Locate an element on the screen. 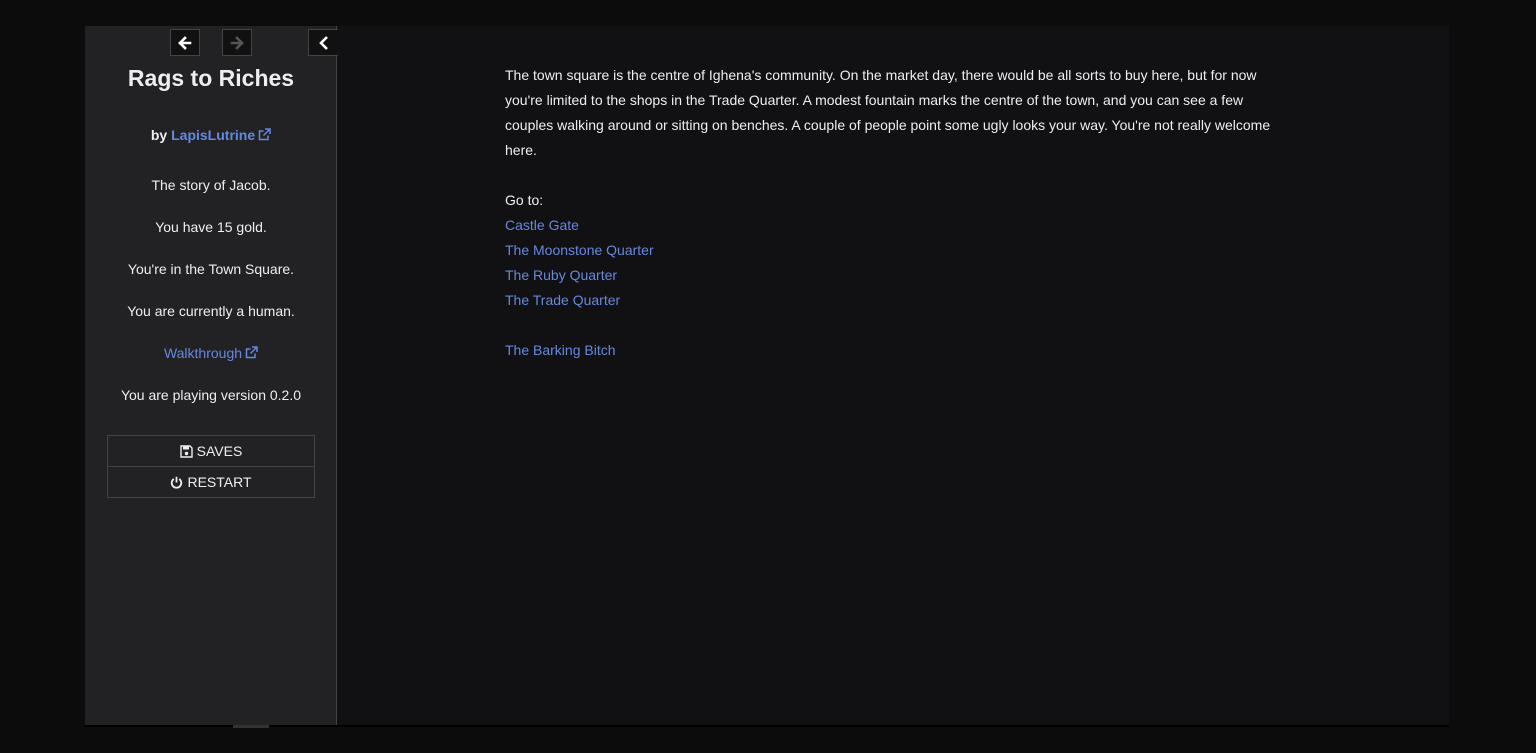 This screenshot has width=1536, height=753. floppy-disk-icon is located at coordinates (186, 451).